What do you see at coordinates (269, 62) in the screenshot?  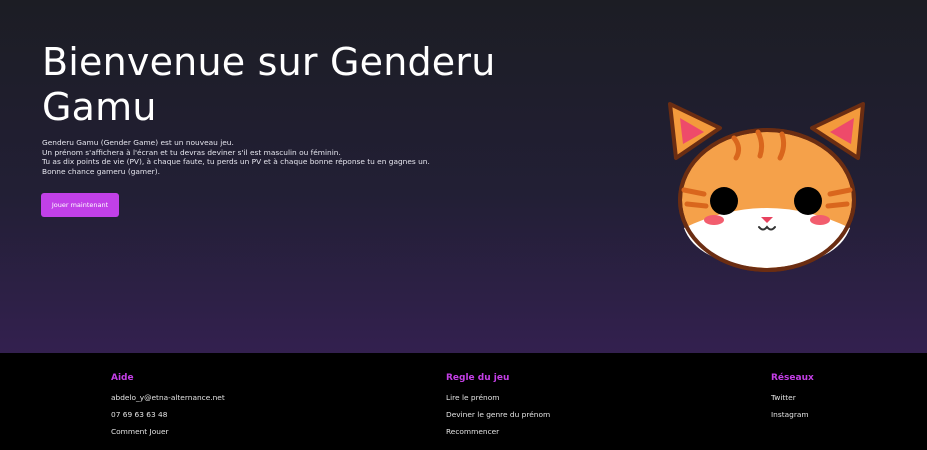 I see `title-line-1: Bienvenue sur Genderu` at bounding box center [269, 62].